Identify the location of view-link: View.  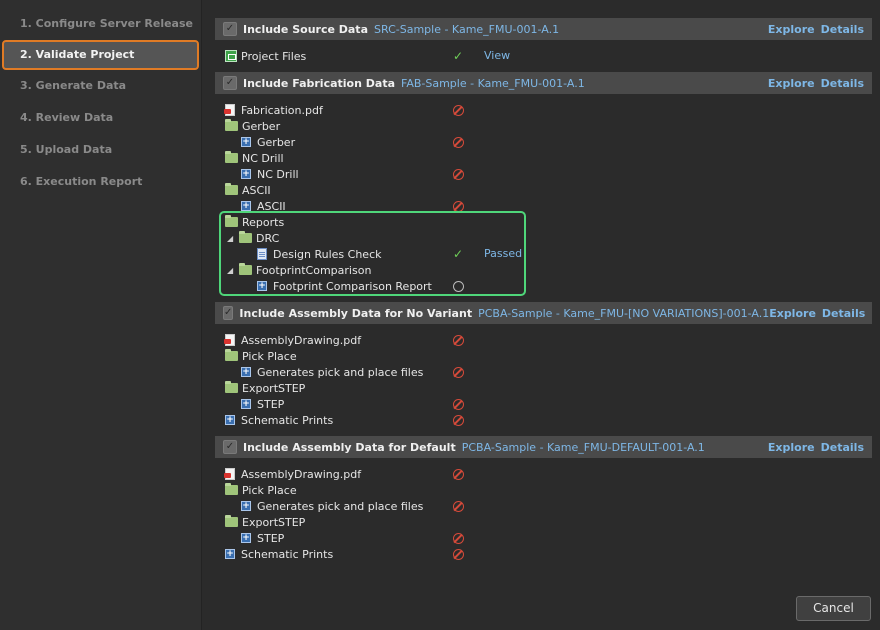
(497, 55).